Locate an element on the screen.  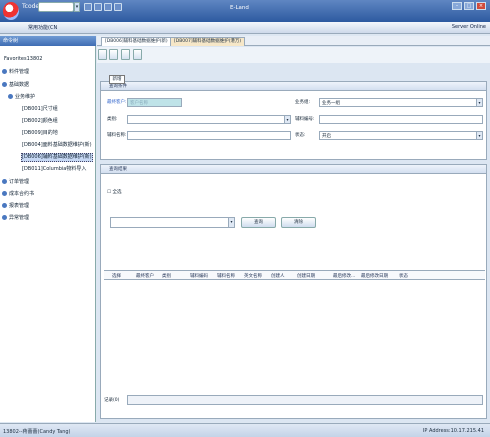
action-toolbar is located at coordinates (293, 55).